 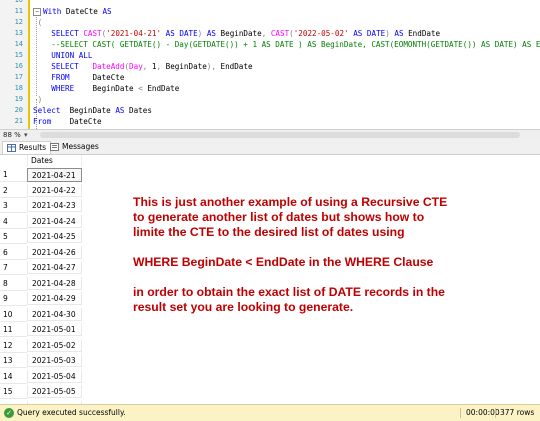 I want to click on code-token: ), so click(x=38, y=99).